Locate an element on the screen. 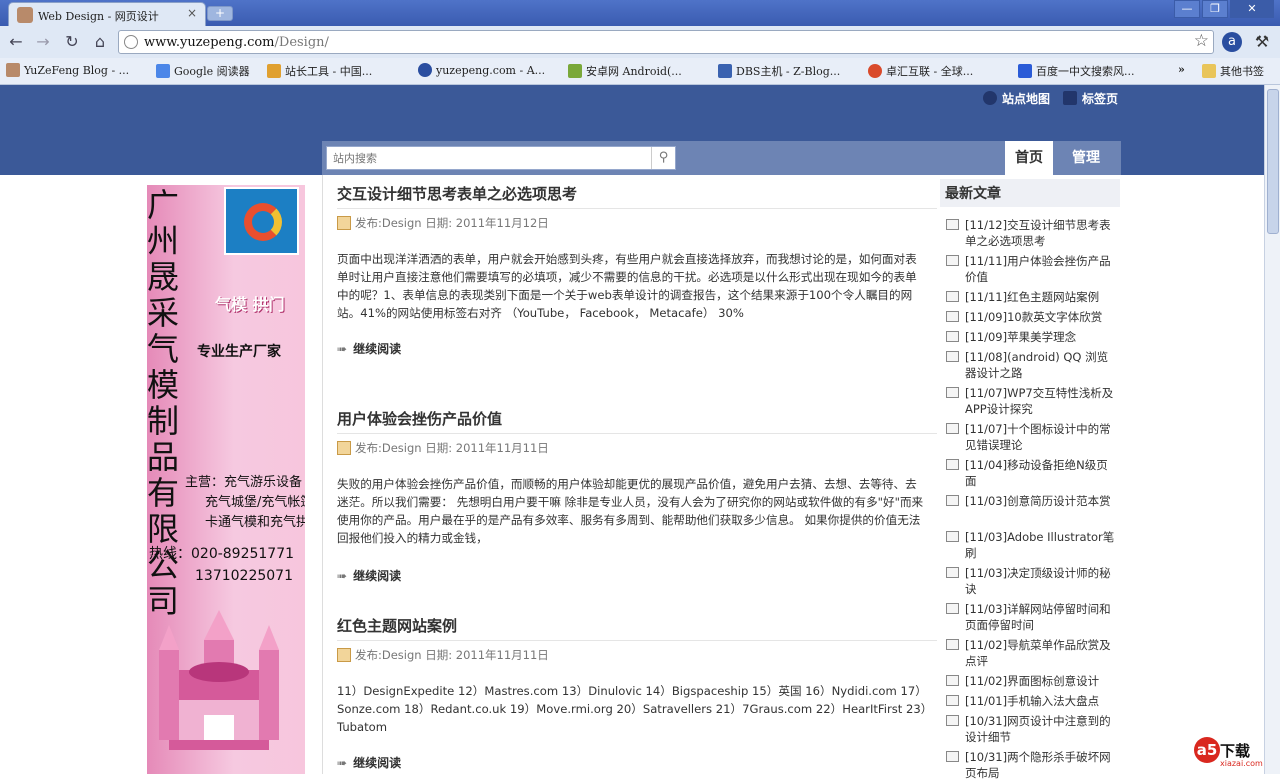  recent-post-link: [11/03]详解网站停留时间和页面停留时间 is located at coordinates (1031, 617).